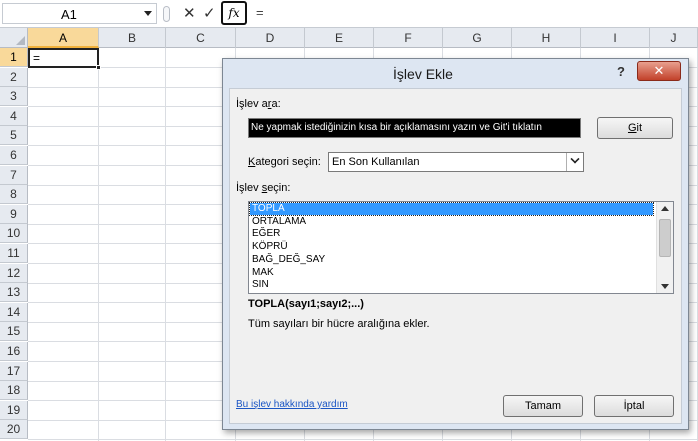  Describe the element at coordinates (543, 406) in the screenshot. I see `ok-button: Tamam` at that location.